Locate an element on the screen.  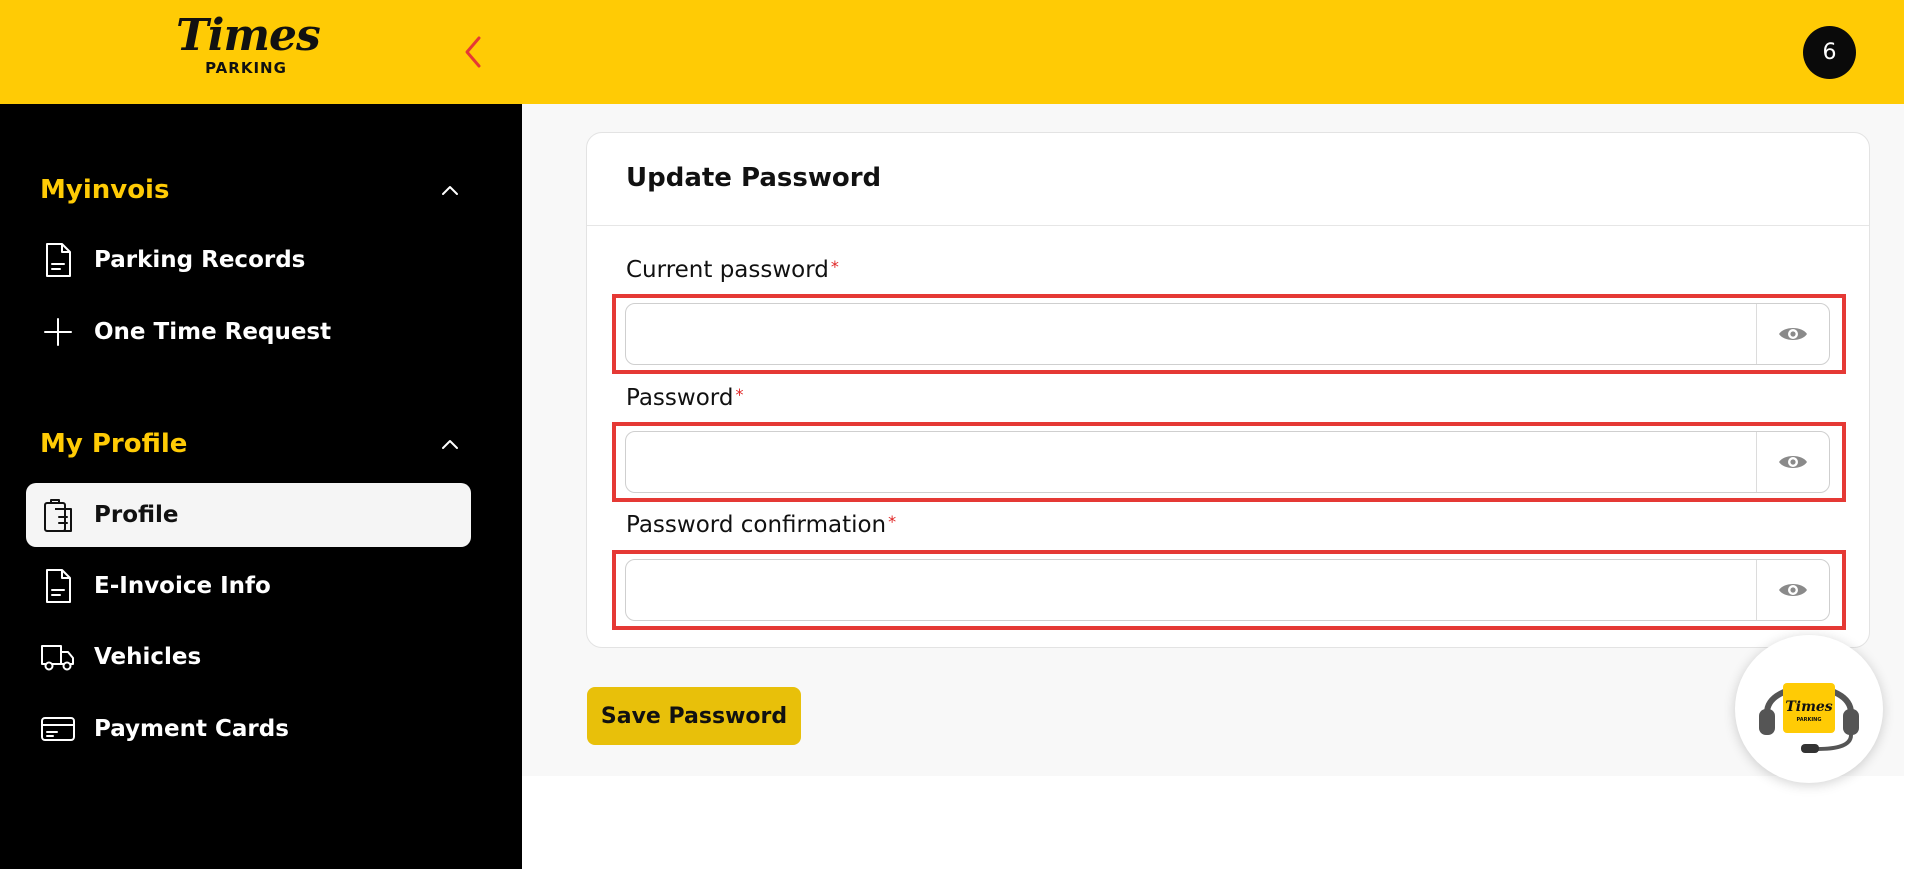
clipboard-icon is located at coordinates (58, 515).